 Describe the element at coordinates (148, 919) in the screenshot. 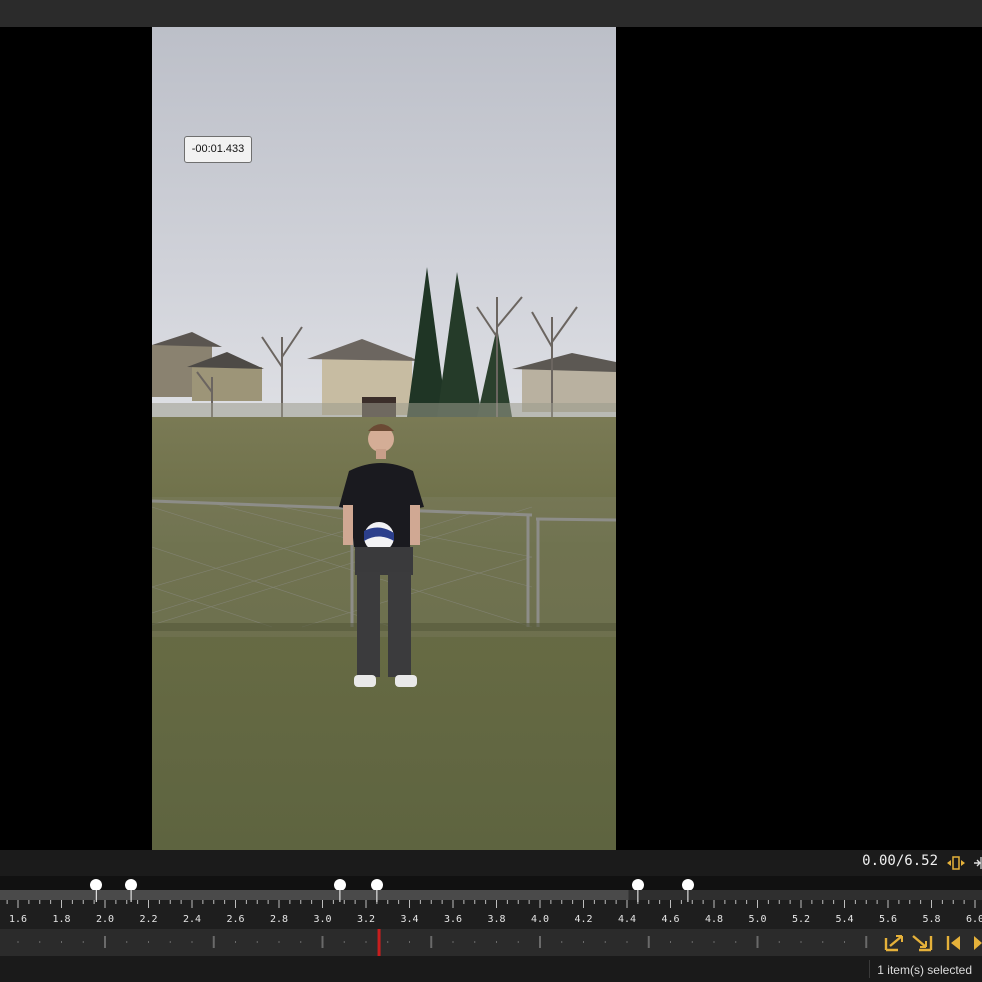

I see `ruler-label: 2.2` at that location.